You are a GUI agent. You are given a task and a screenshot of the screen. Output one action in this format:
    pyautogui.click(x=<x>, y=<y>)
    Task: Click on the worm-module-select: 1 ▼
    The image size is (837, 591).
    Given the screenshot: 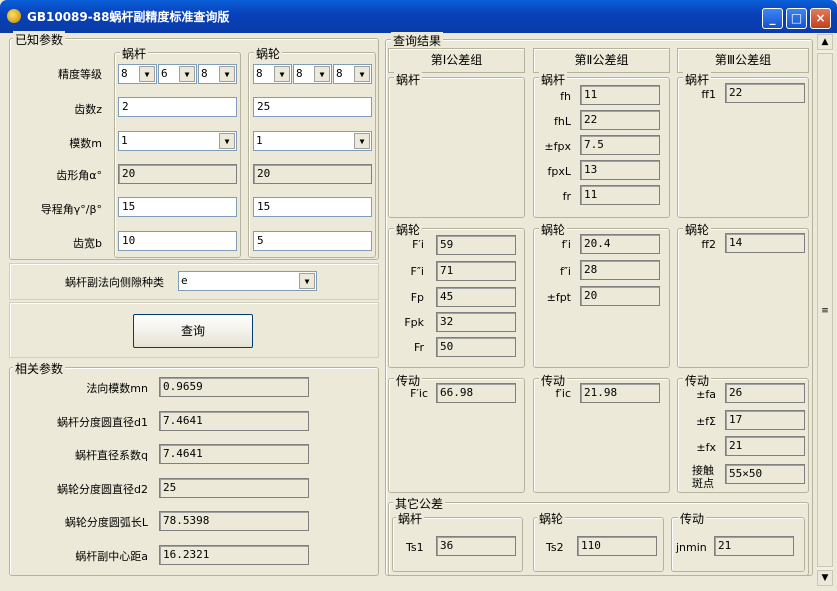 What is the action you would take?
    pyautogui.click(x=177, y=141)
    